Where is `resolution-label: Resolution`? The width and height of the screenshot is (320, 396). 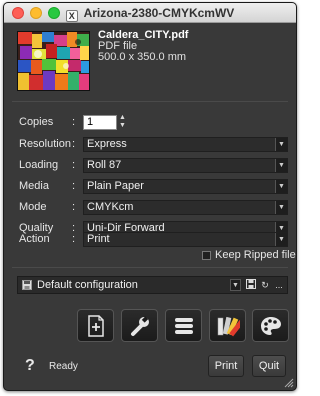
resolution-label: Resolution is located at coordinates (45, 144).